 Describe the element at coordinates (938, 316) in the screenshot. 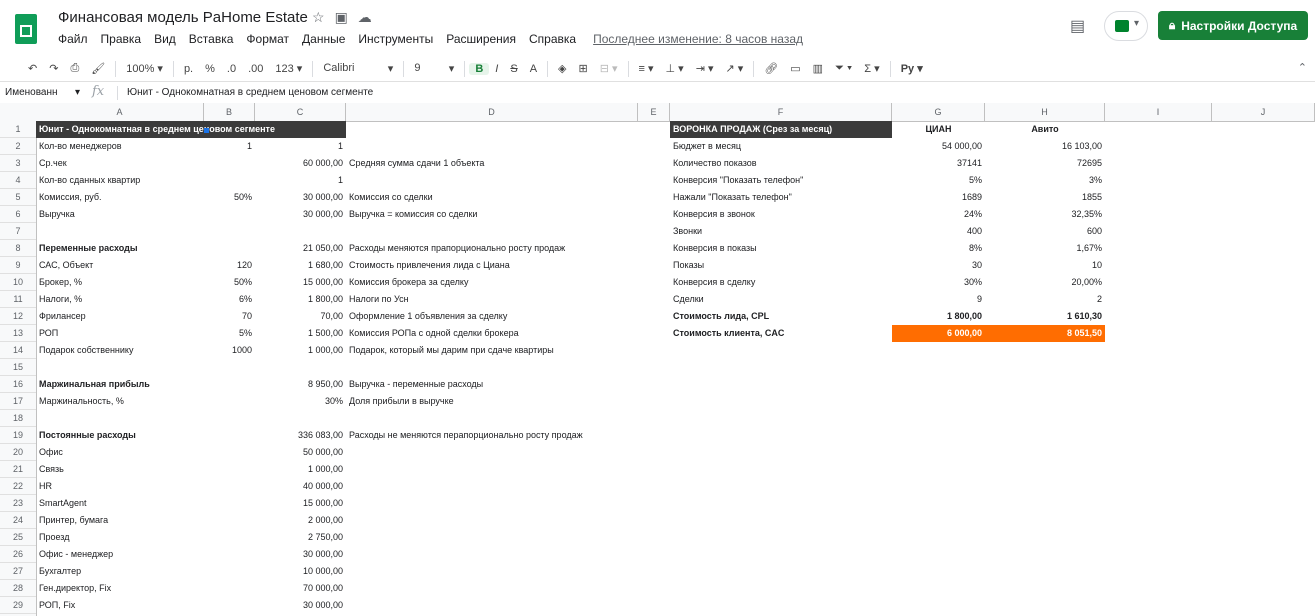

I see `cell-G12: 1 800,00` at that location.